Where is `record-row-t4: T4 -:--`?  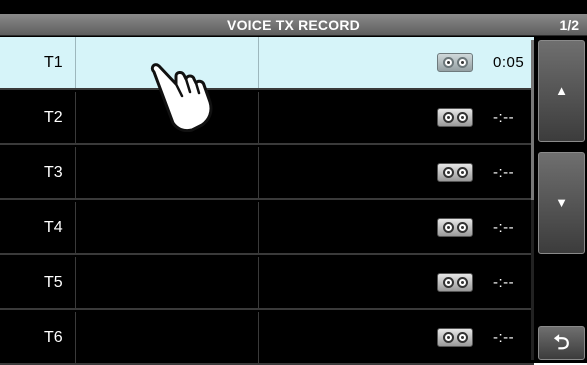 record-row-t4: T4 -:-- is located at coordinates (267, 228).